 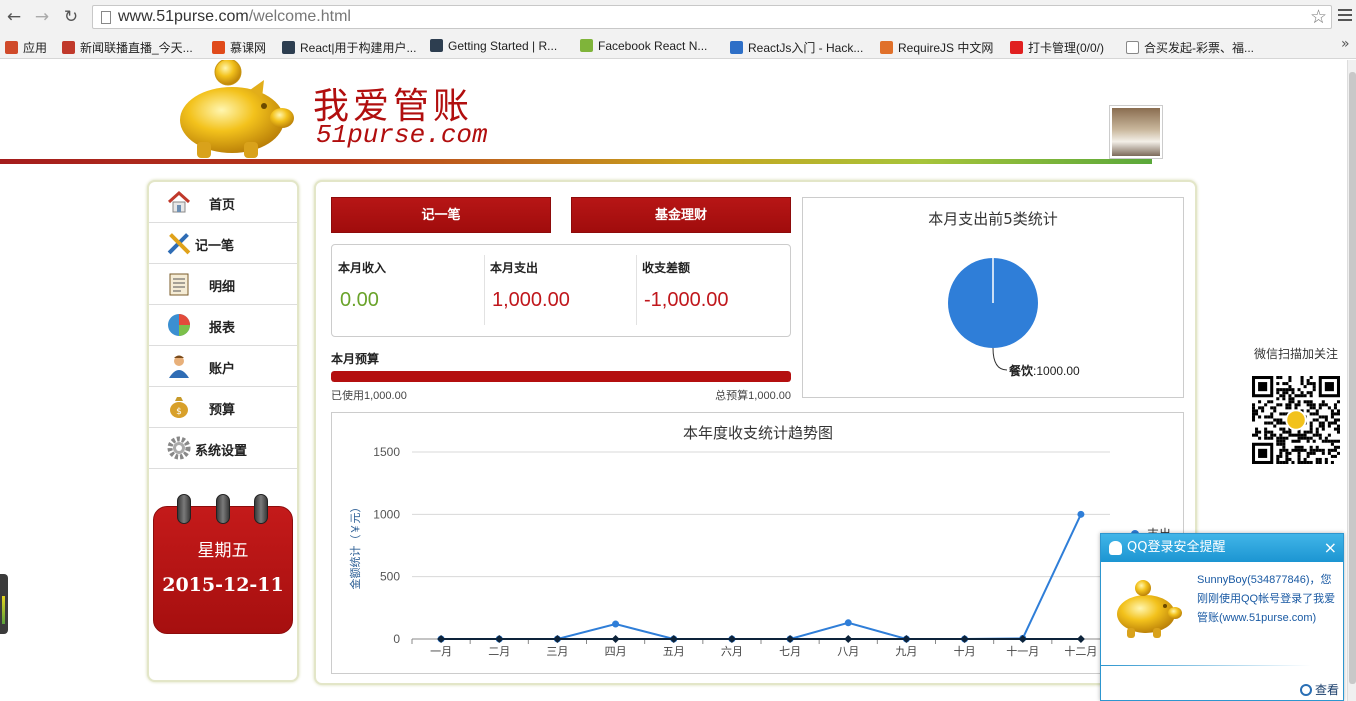 What do you see at coordinates (1057, 47) in the screenshot?
I see `bookmark-item: 打卡管理(0/0/)` at bounding box center [1057, 47].